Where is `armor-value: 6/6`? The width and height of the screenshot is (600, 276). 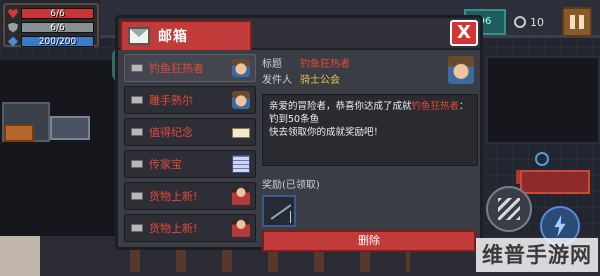
armor-value: 6/6 is located at coordinates (57, 28).